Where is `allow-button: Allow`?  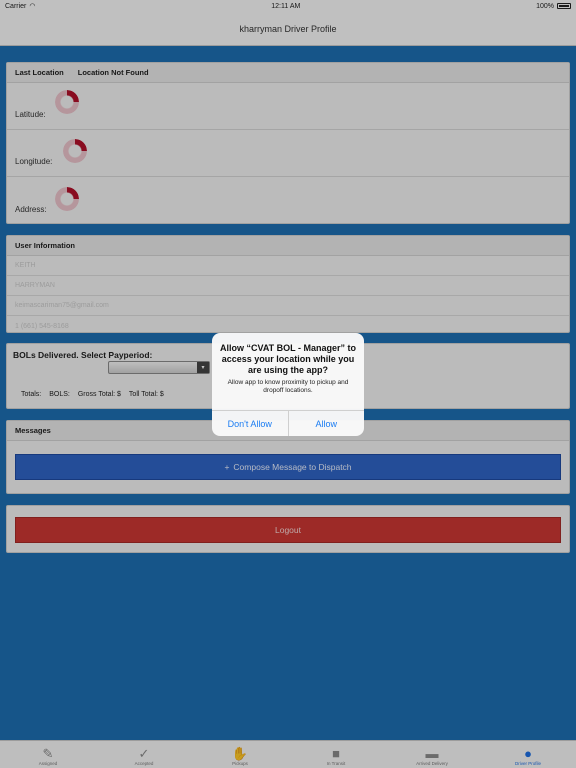 allow-button: Allow is located at coordinates (326, 423).